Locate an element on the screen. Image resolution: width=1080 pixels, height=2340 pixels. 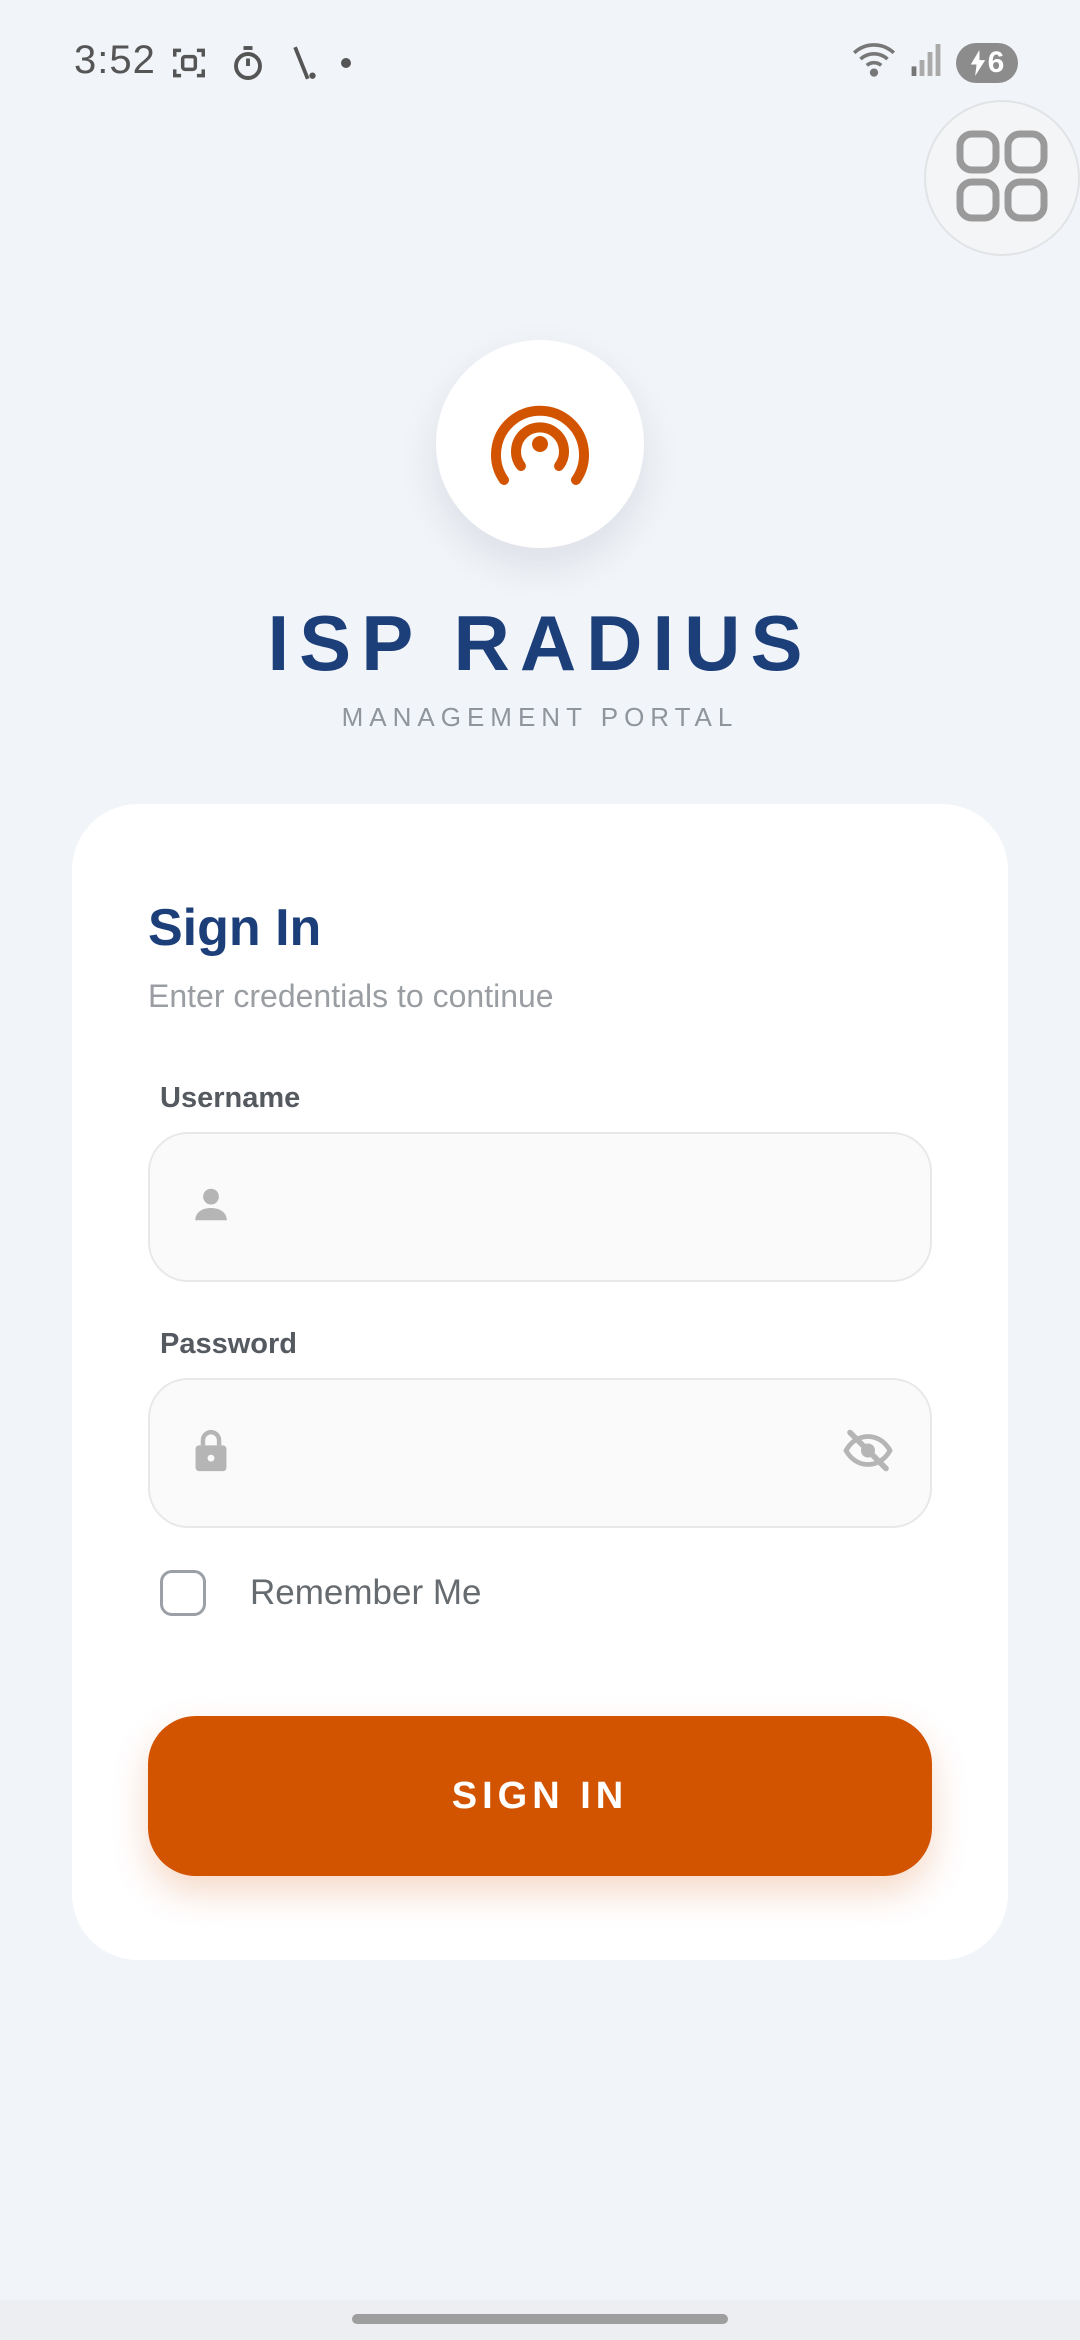
status-bar: 3:52 6 is located at coordinates (540, 65).